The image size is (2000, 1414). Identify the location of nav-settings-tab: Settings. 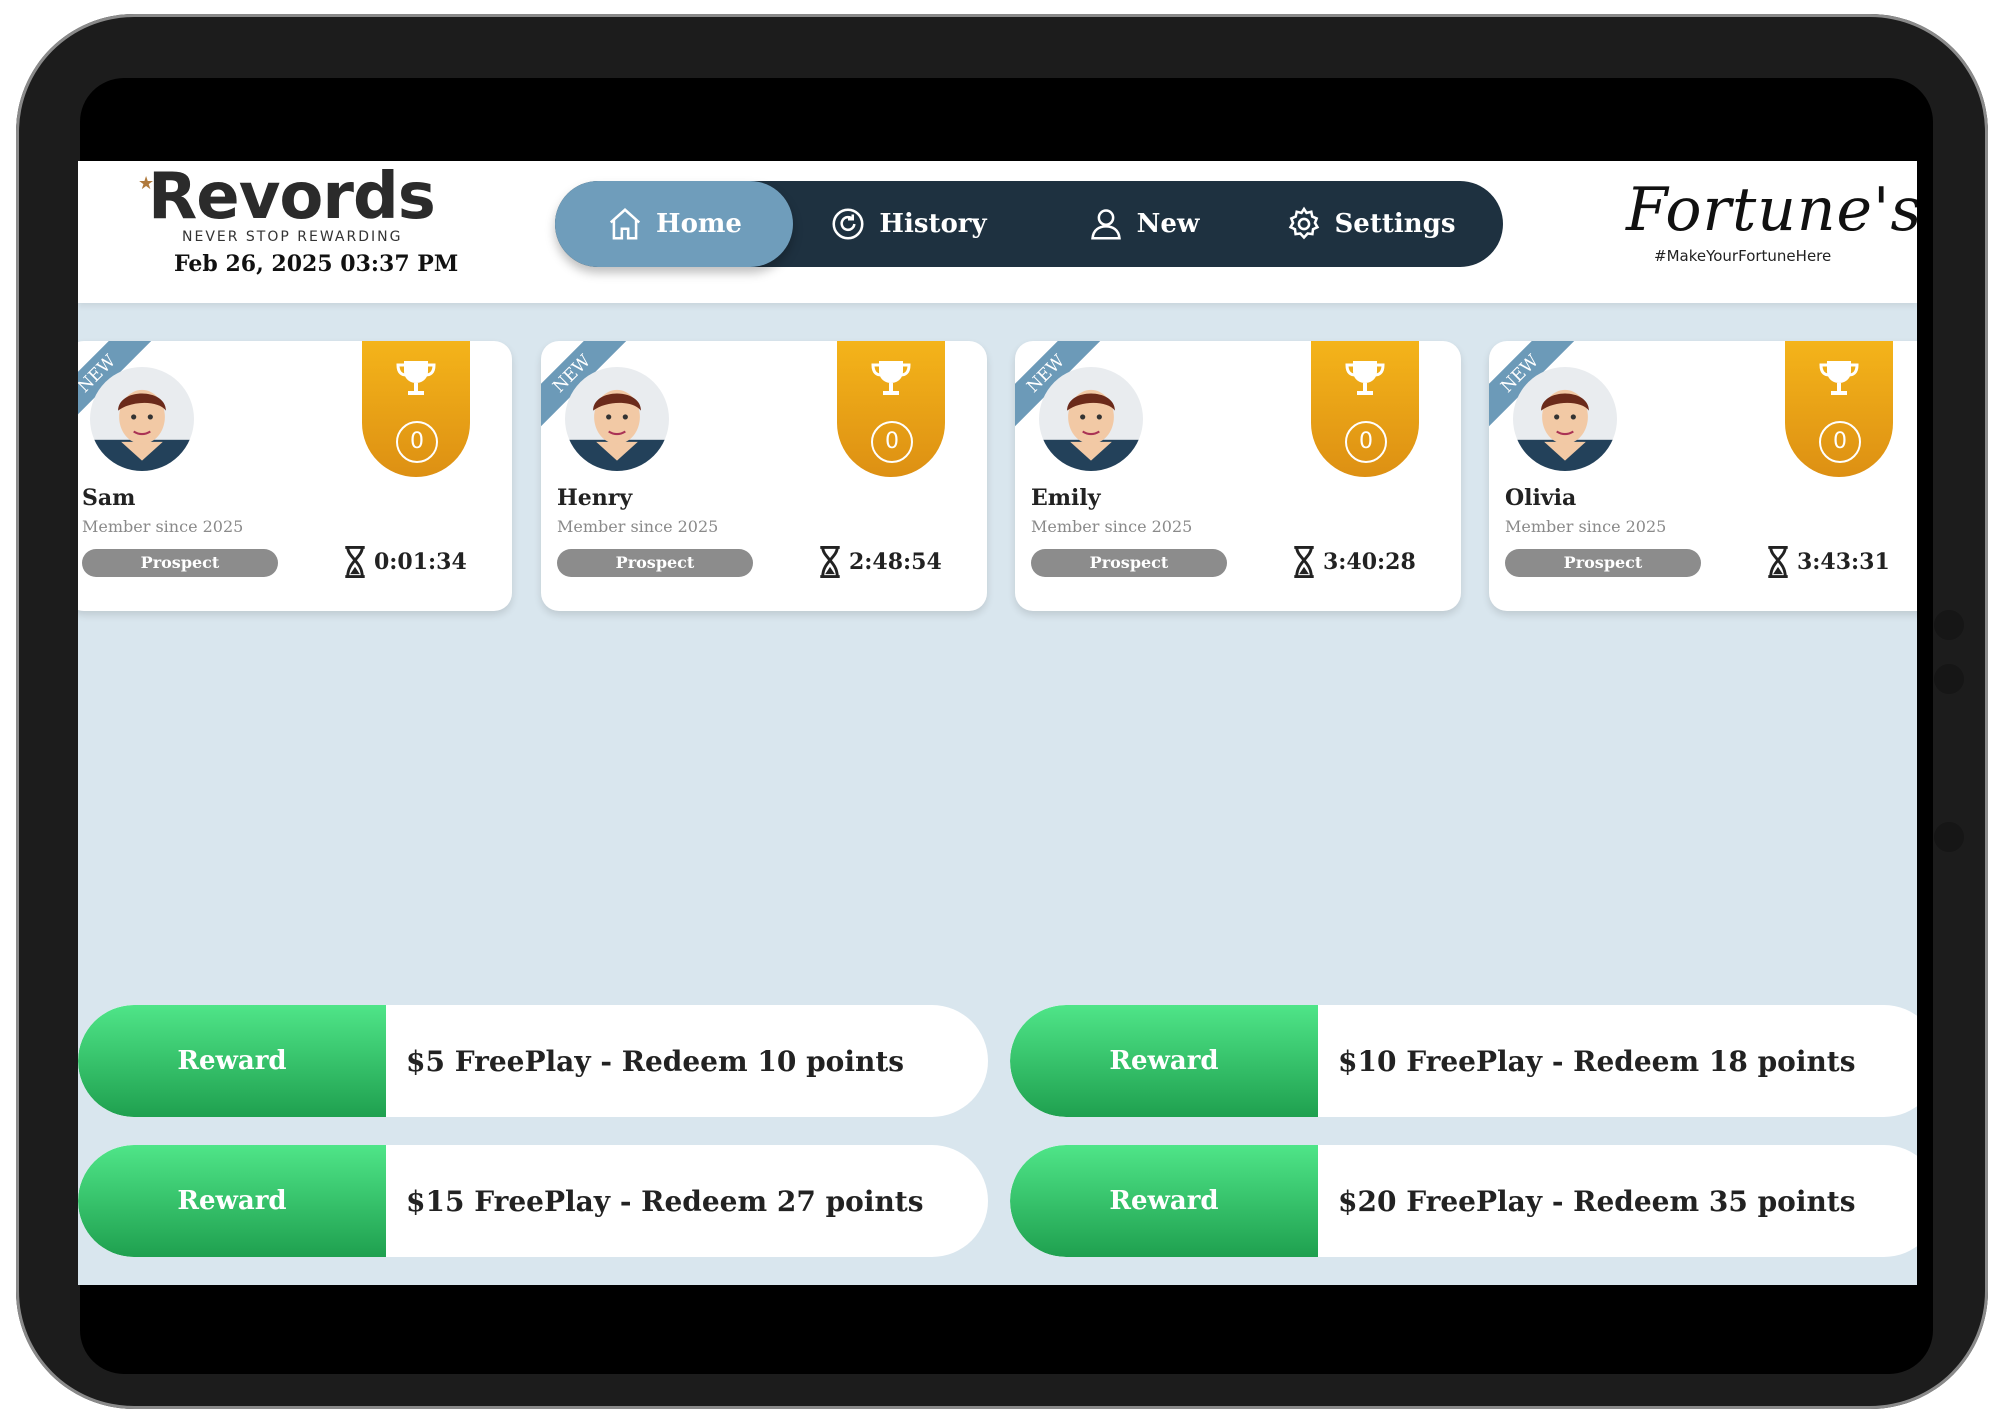
(1370, 224).